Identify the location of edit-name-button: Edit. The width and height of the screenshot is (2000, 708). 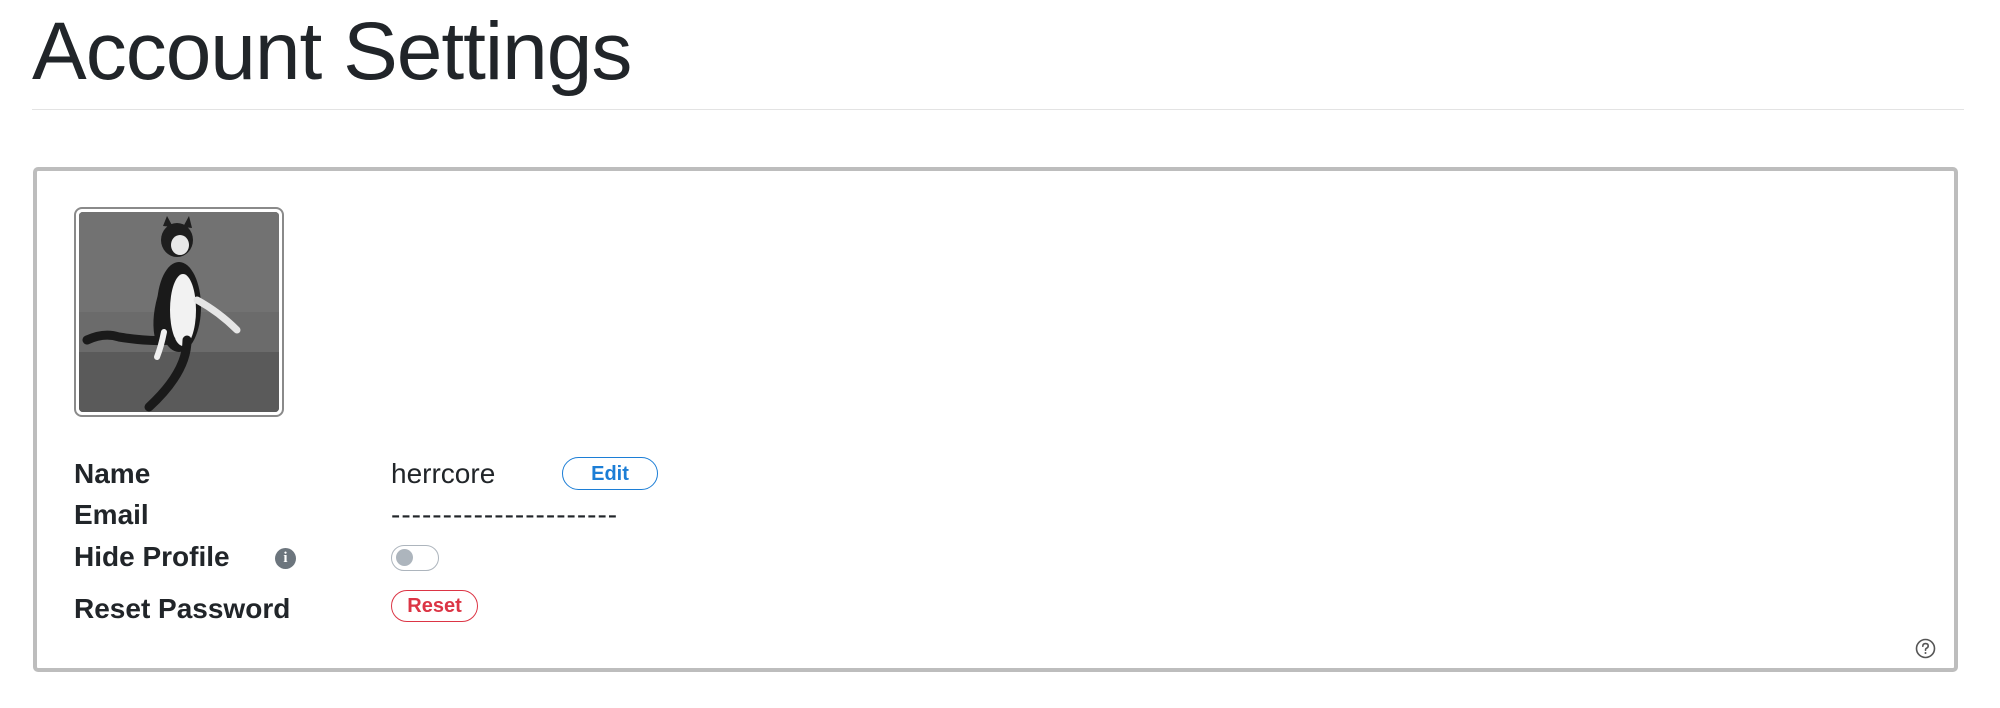
(610, 473).